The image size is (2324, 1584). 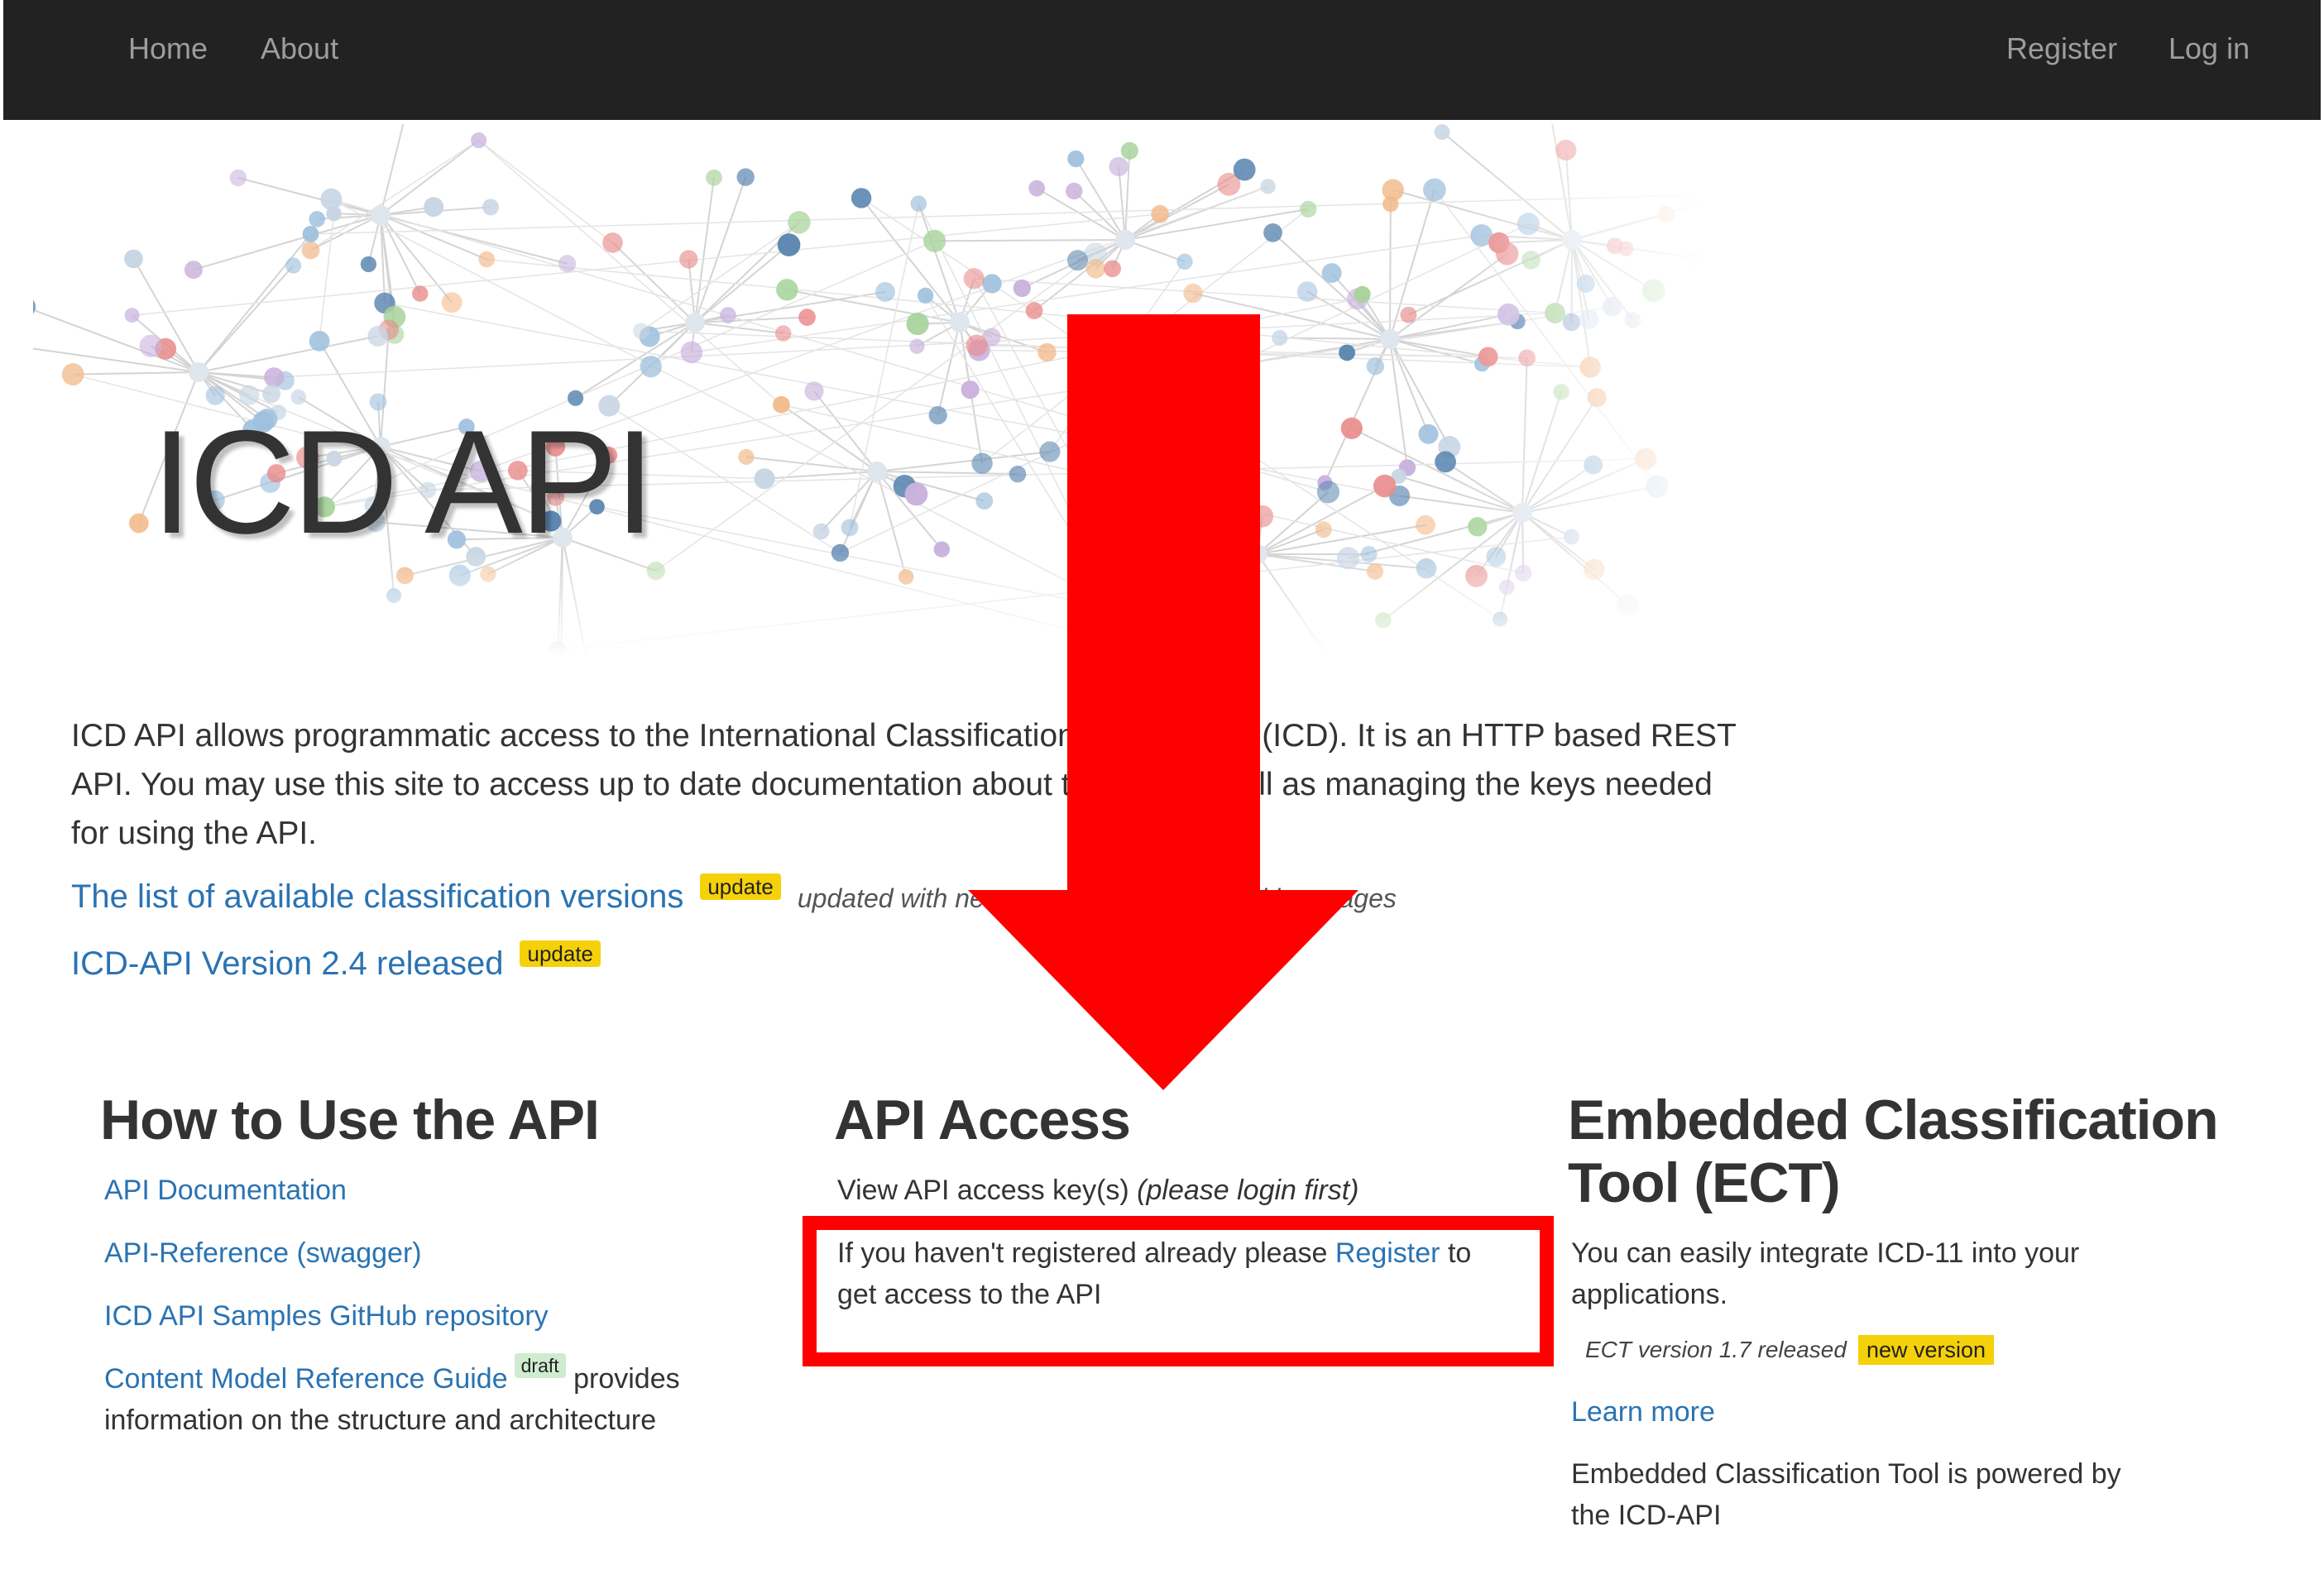 What do you see at coordinates (1178, 1291) in the screenshot?
I see `red-highlight-box` at bounding box center [1178, 1291].